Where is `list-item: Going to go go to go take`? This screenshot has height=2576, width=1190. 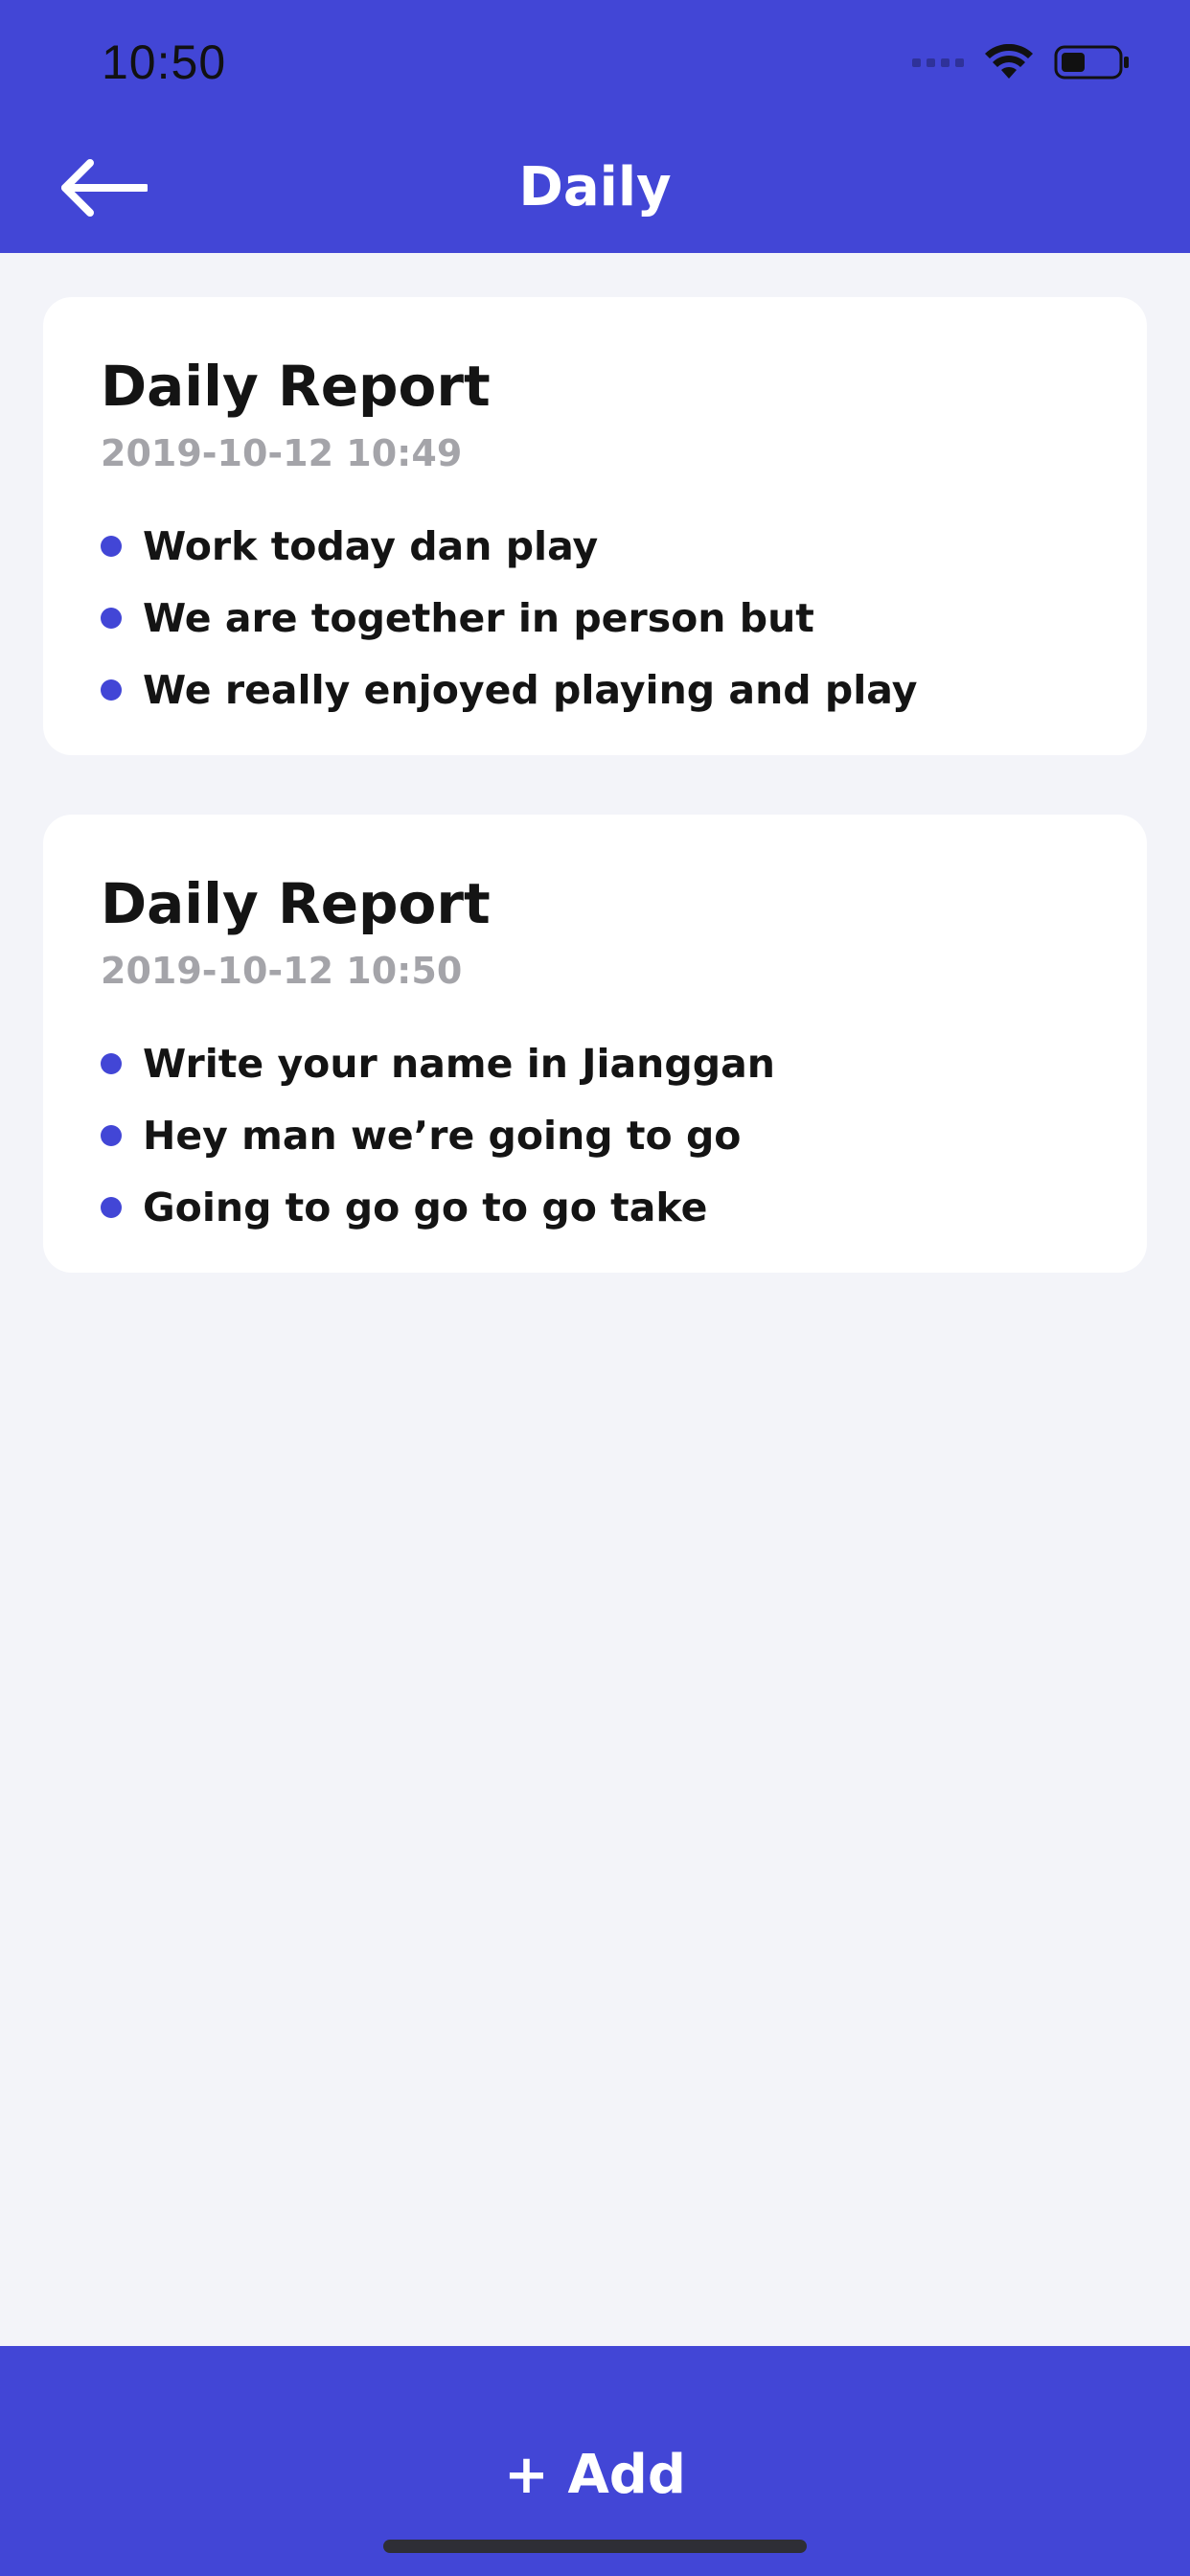
list-item: Going to go go to go take is located at coordinates (595, 1207).